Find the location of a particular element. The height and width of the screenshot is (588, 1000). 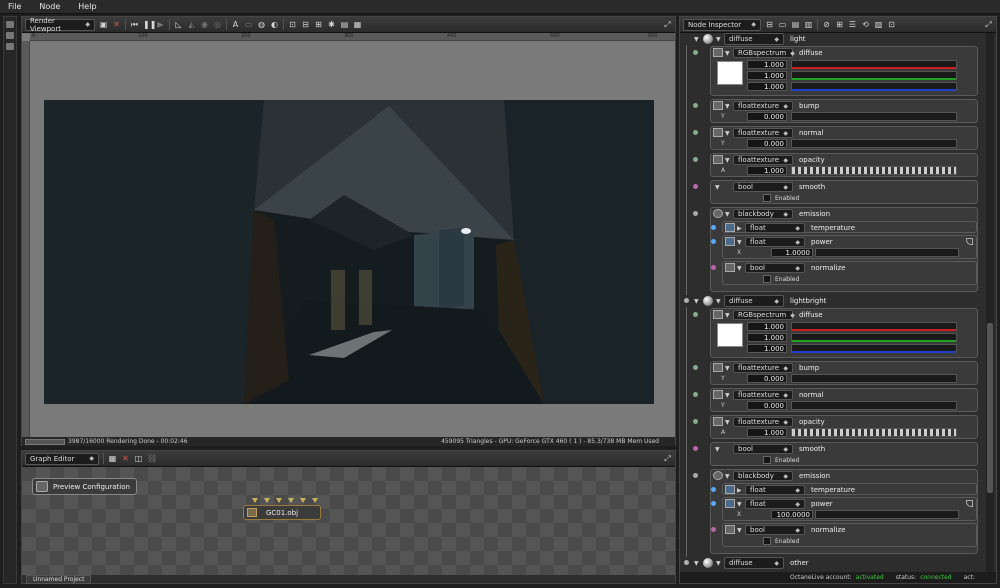

project-tab: Unnamed Project is located at coordinates (59, 579).